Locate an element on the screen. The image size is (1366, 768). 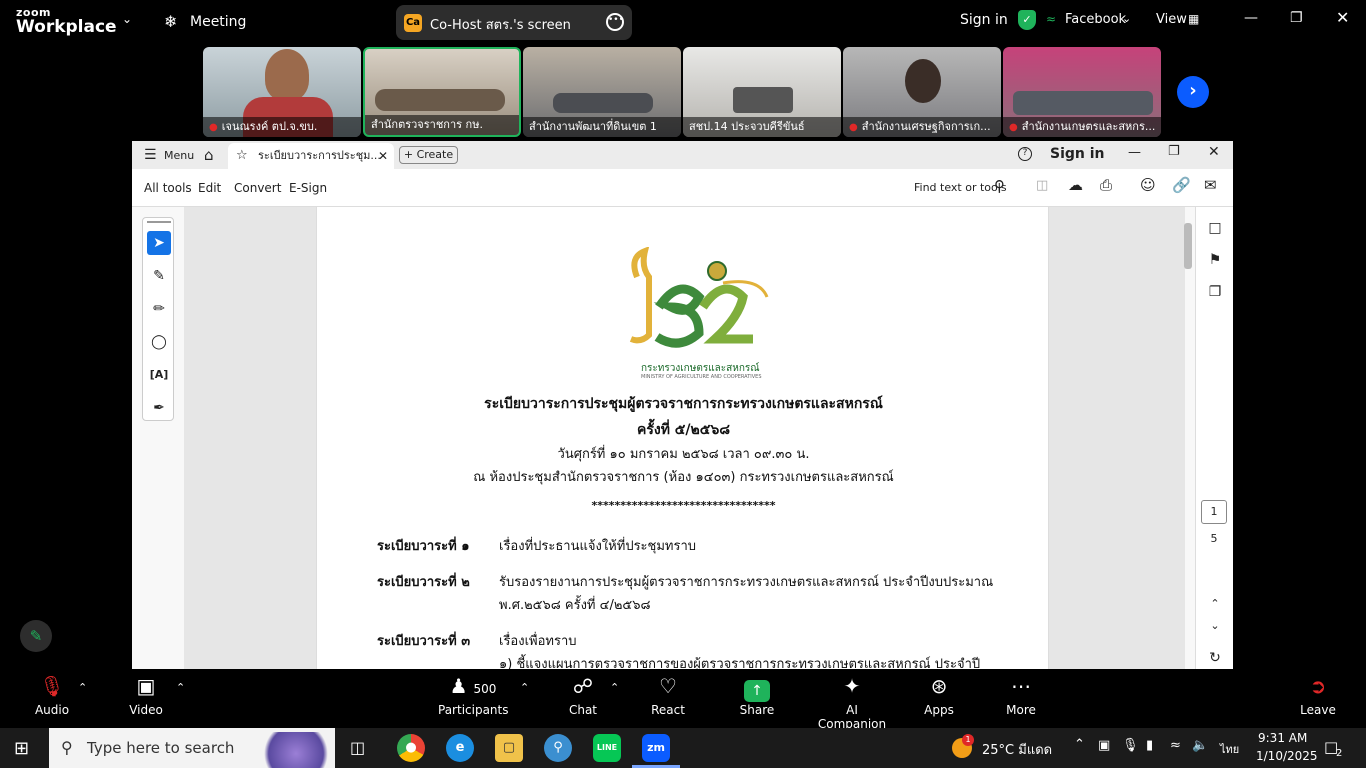
star-icon: ☆ is located at coordinates (242, 156).